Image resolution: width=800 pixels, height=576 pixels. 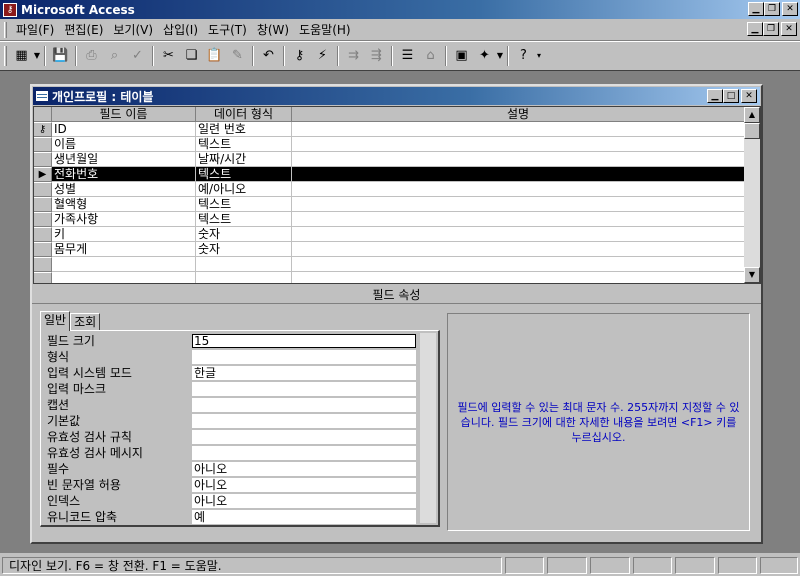 What do you see at coordinates (124, 249) in the screenshot?
I see `field-name-cell: 몸무게` at bounding box center [124, 249].